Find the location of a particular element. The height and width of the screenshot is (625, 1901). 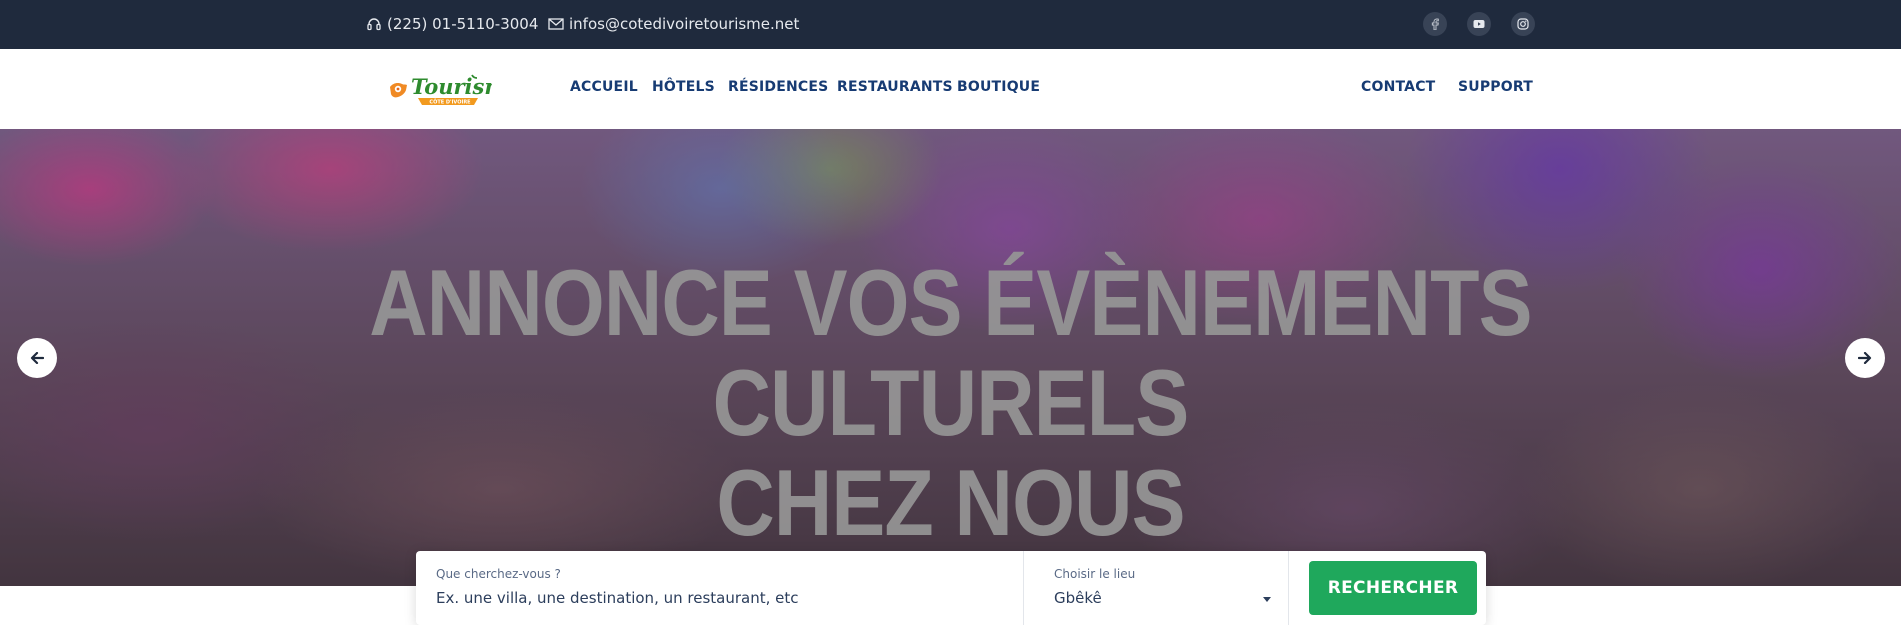

instagram-icon is located at coordinates (1523, 24).